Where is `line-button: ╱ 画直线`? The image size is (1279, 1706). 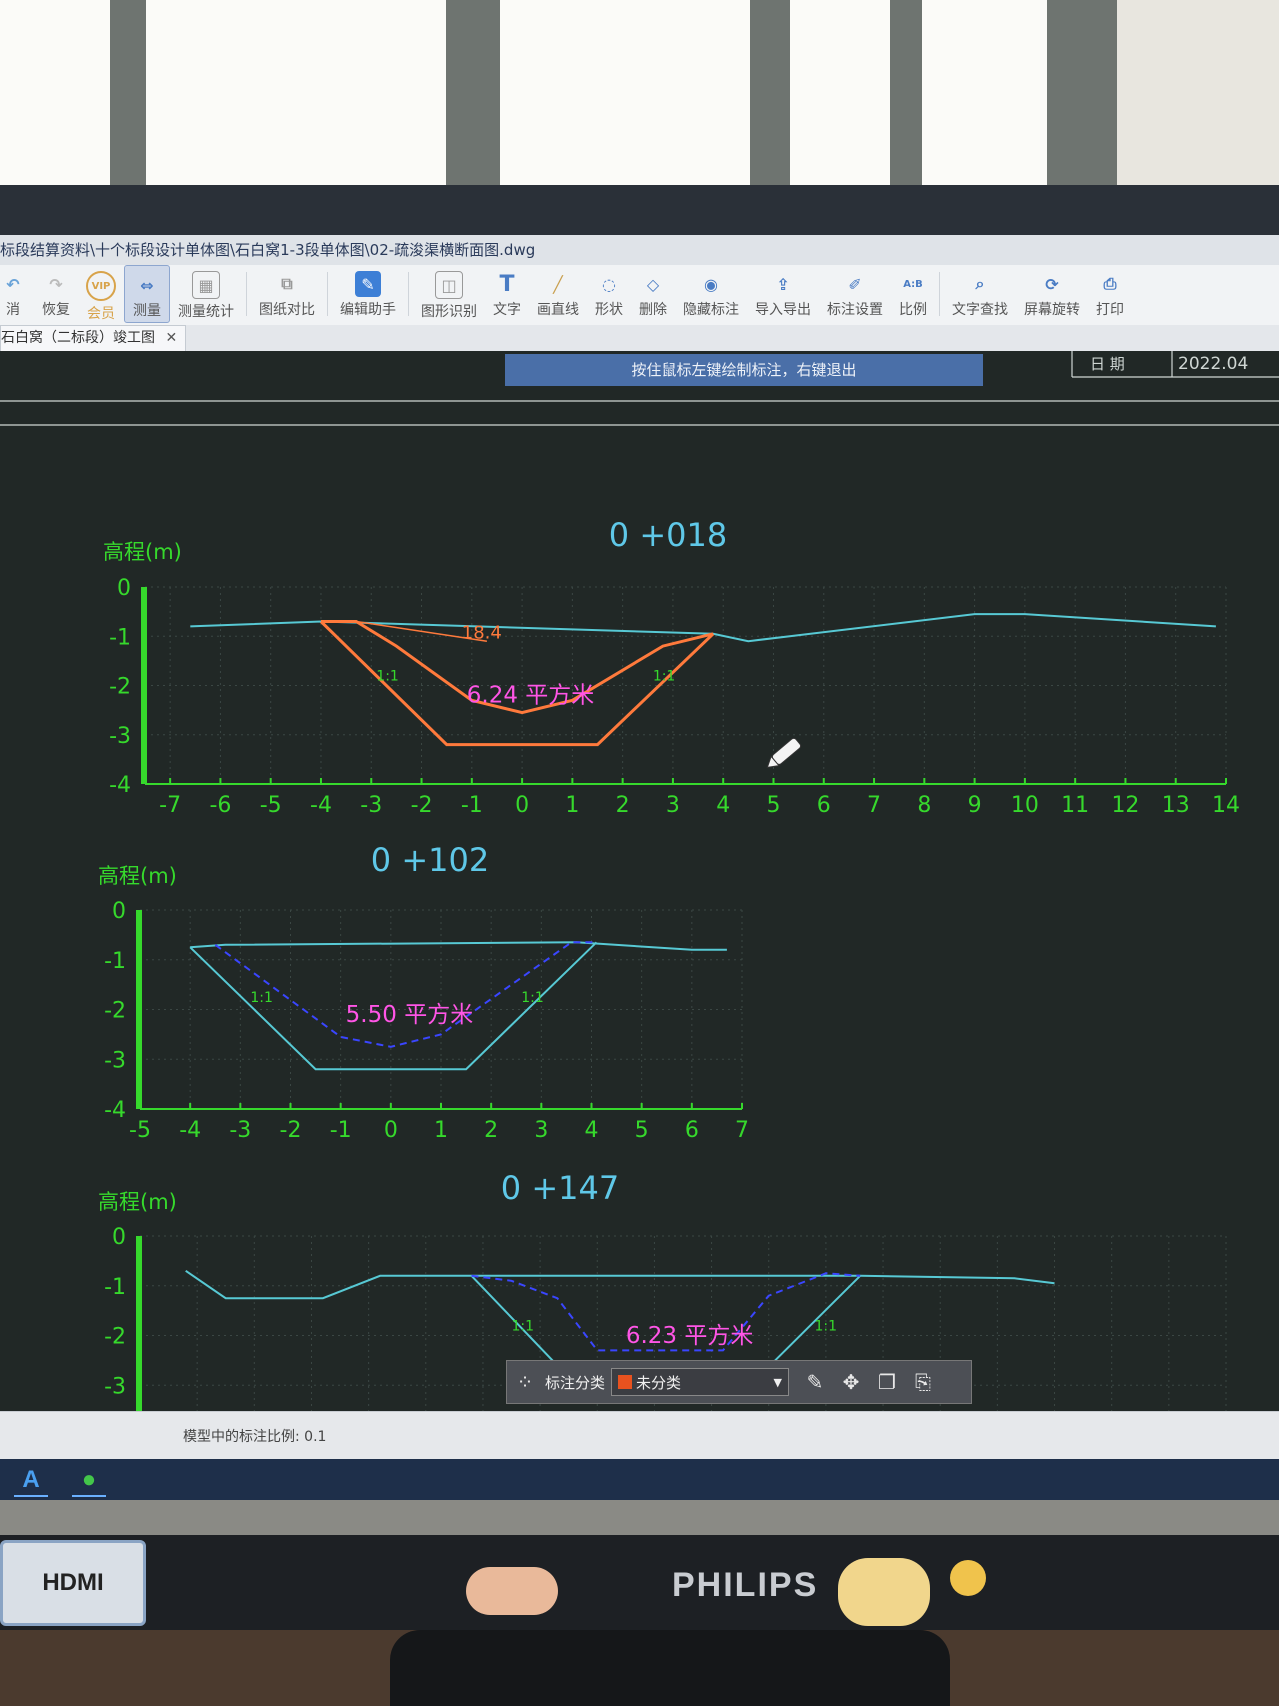
line-button: ╱ 画直线 is located at coordinates (558, 294).